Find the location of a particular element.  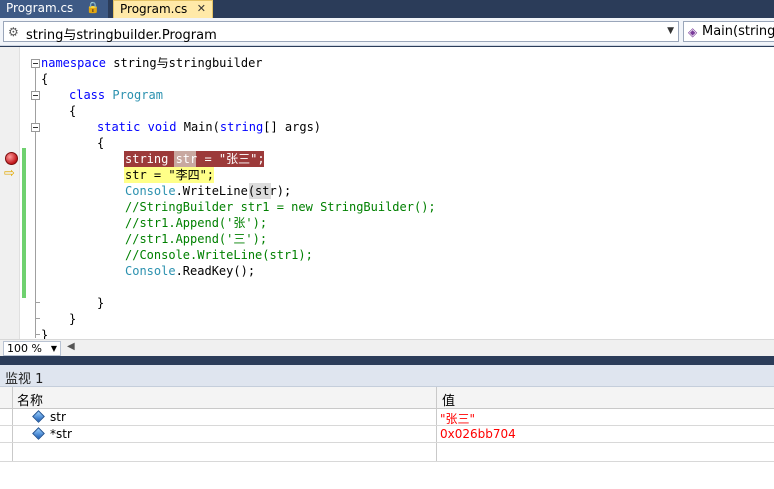

code-line-4: { is located at coordinates (73, 111).